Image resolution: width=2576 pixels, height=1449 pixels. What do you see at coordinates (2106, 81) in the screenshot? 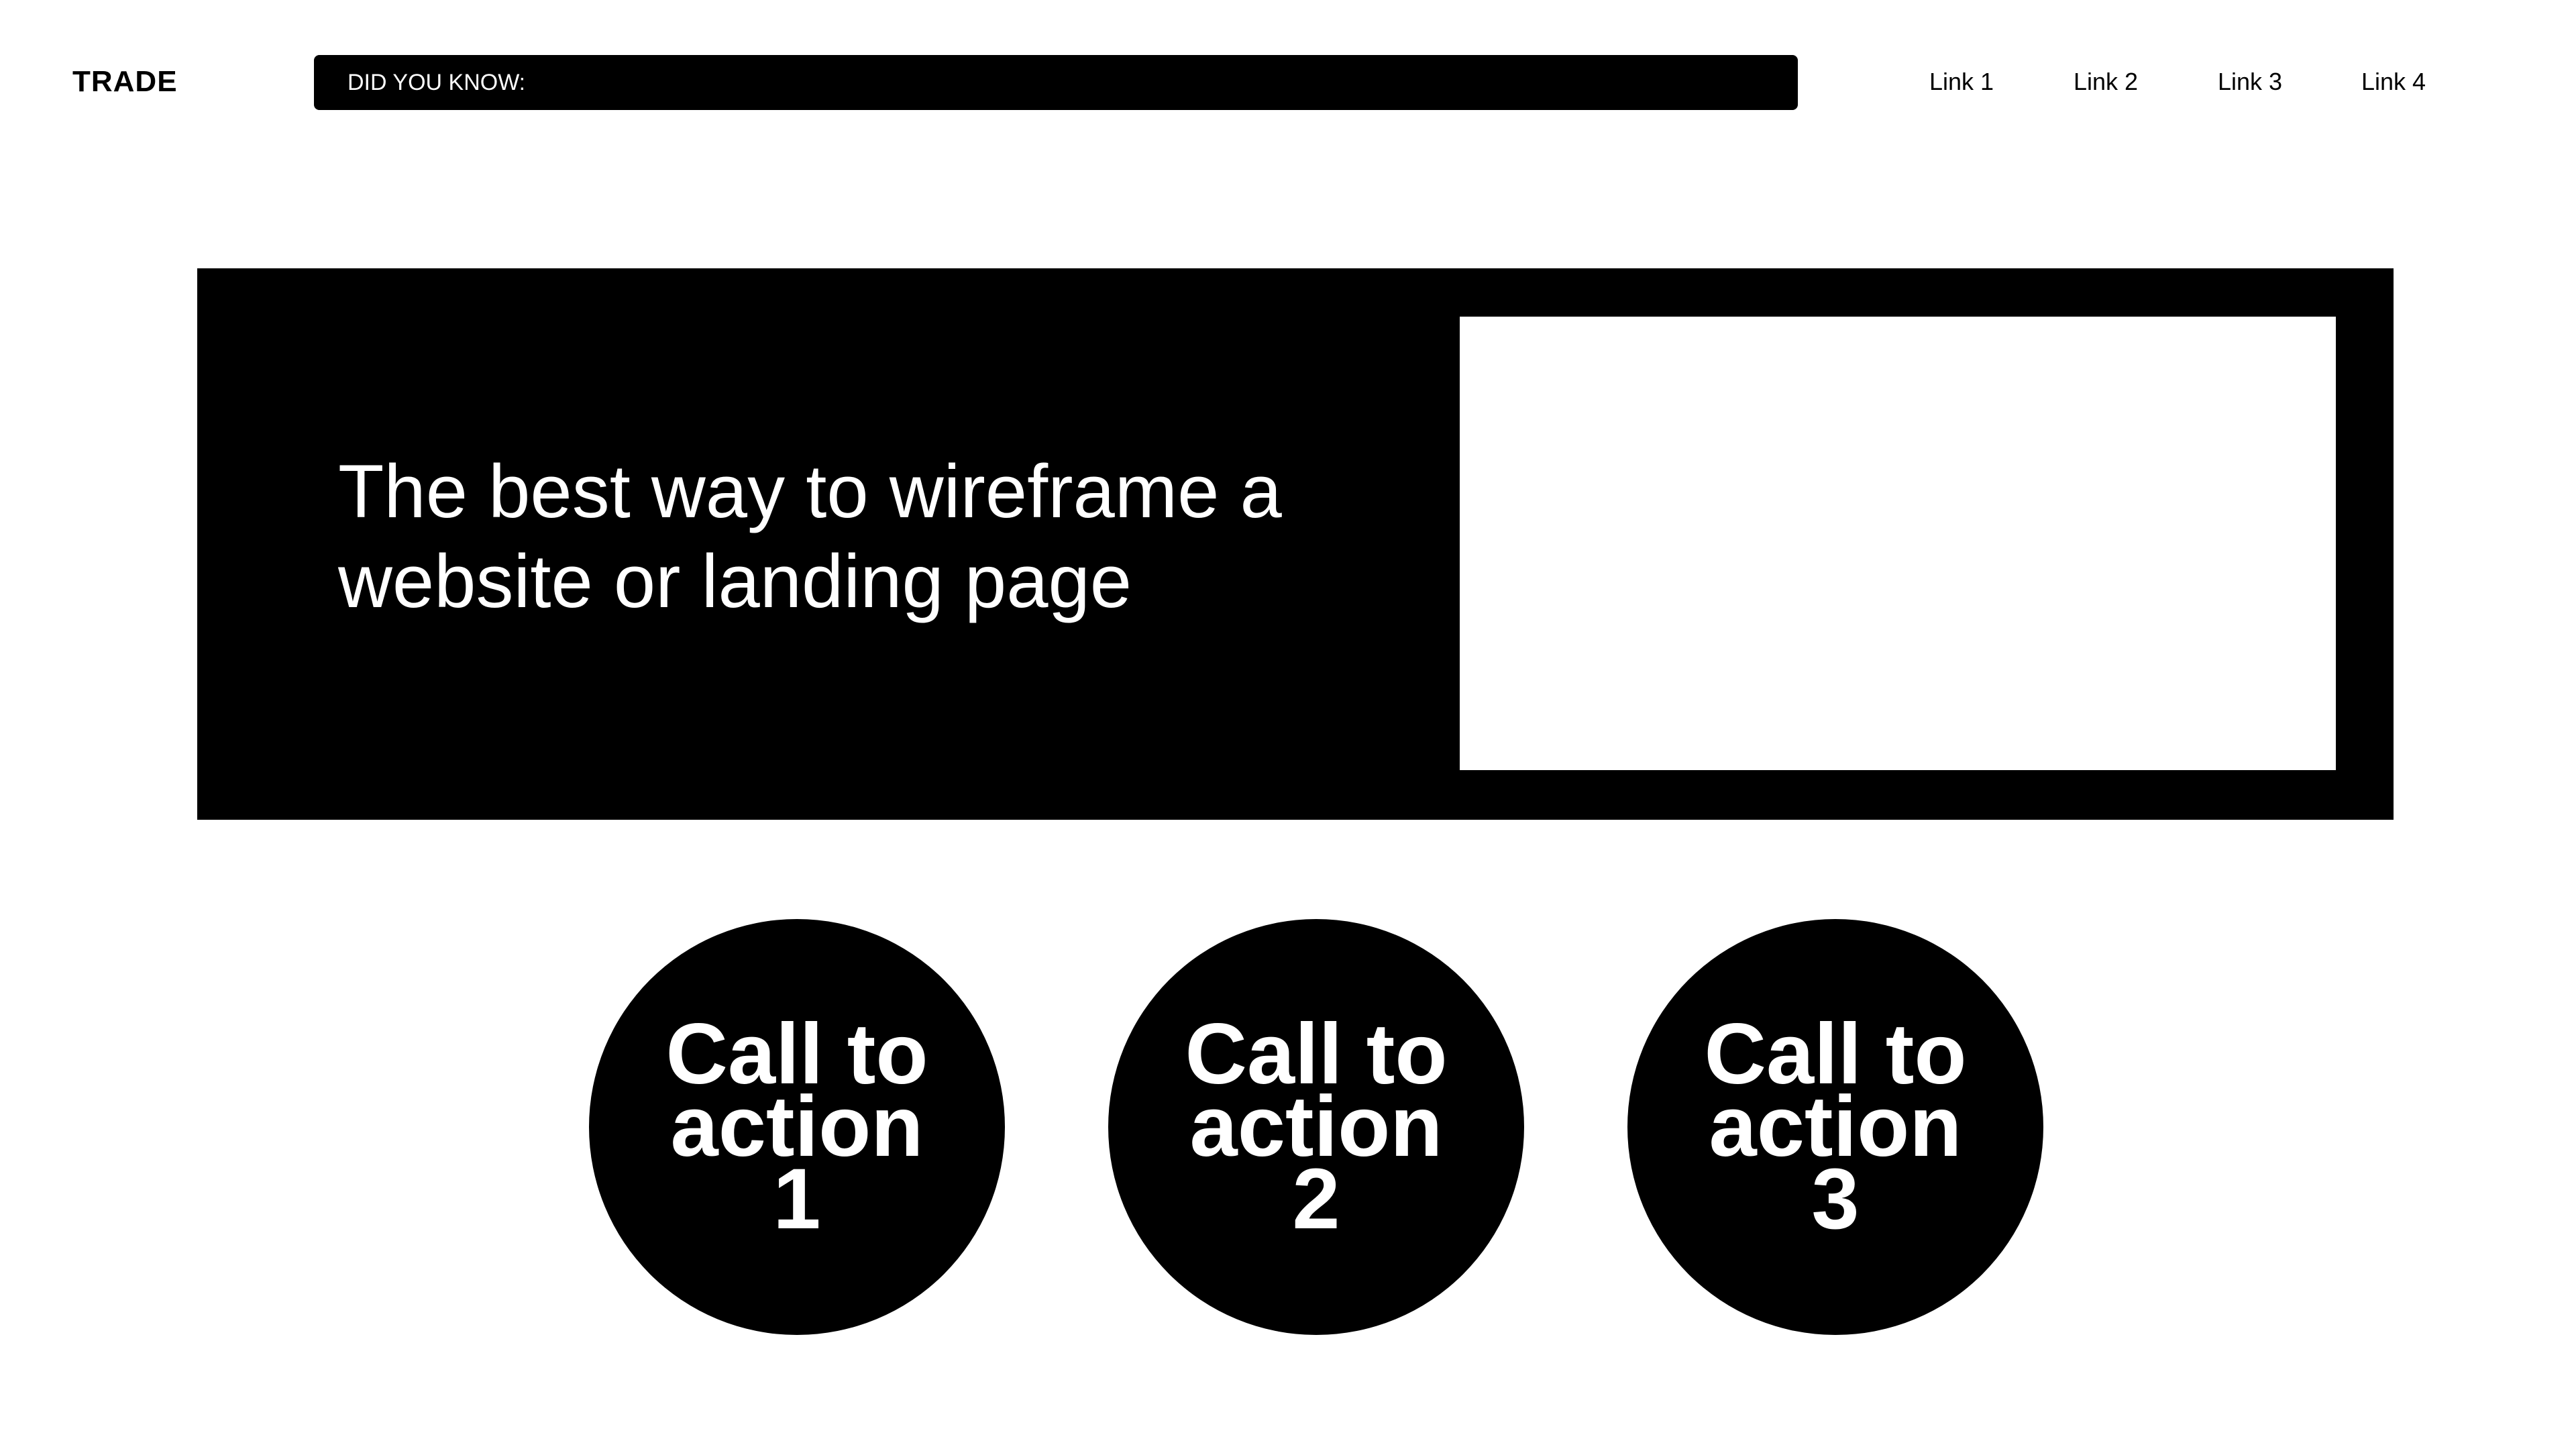
I see `nav-link-2: Link 2` at bounding box center [2106, 81].